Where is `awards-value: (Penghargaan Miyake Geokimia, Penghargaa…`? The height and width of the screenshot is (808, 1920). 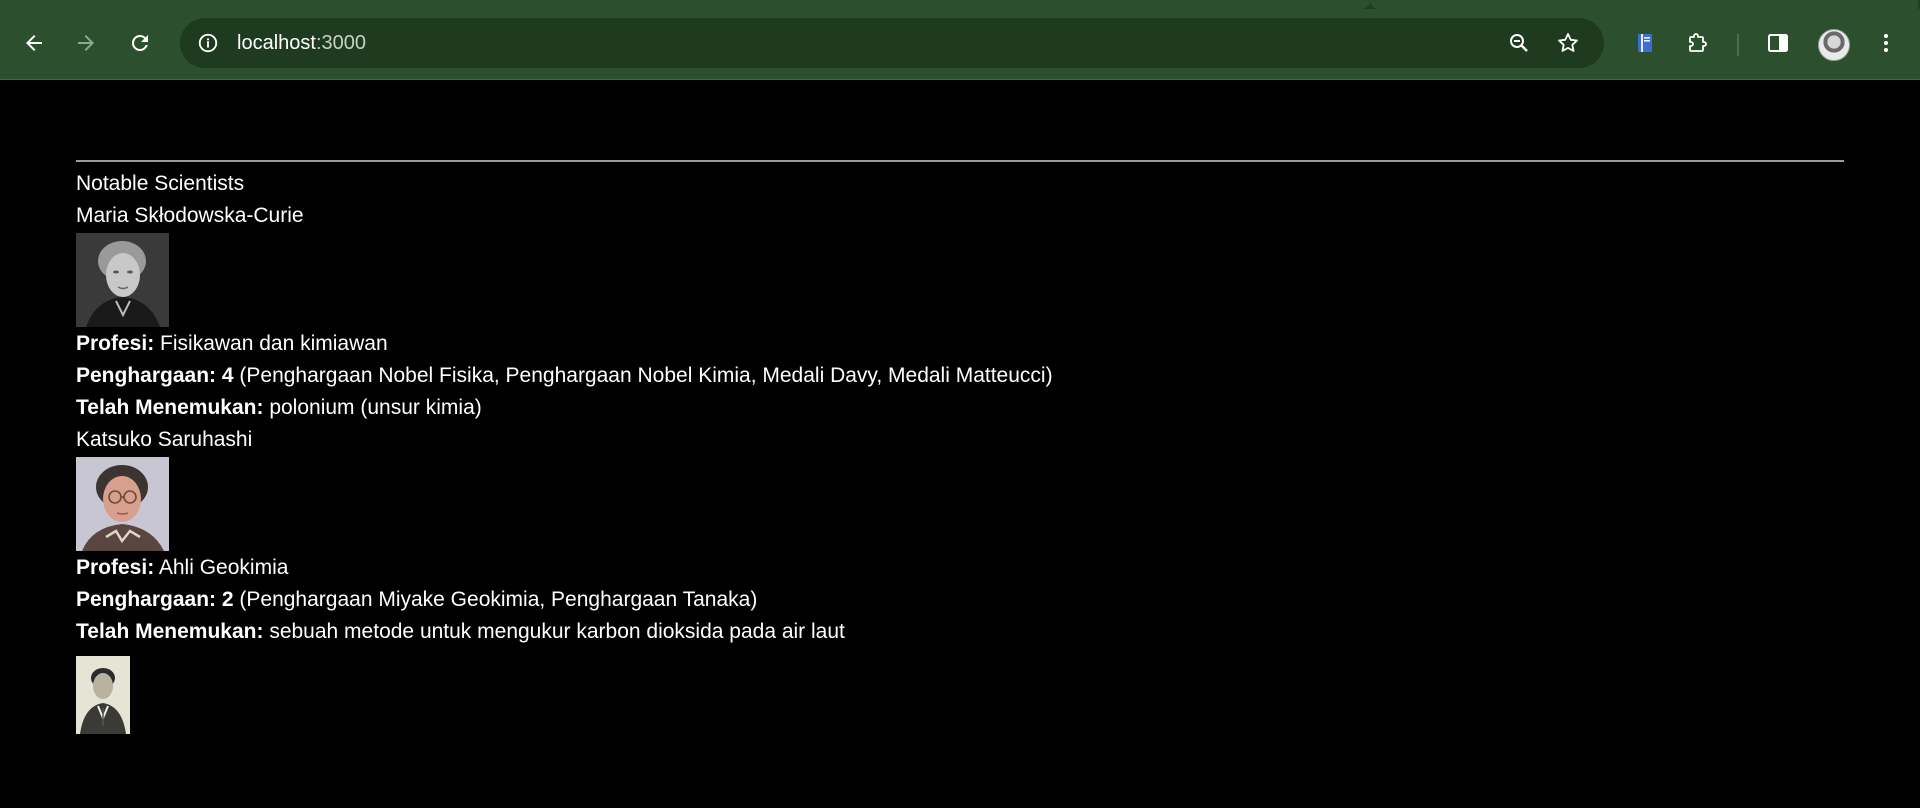 awards-value: (Penghargaan Miyake Geokimia, Penghargaa… is located at coordinates (498, 599).